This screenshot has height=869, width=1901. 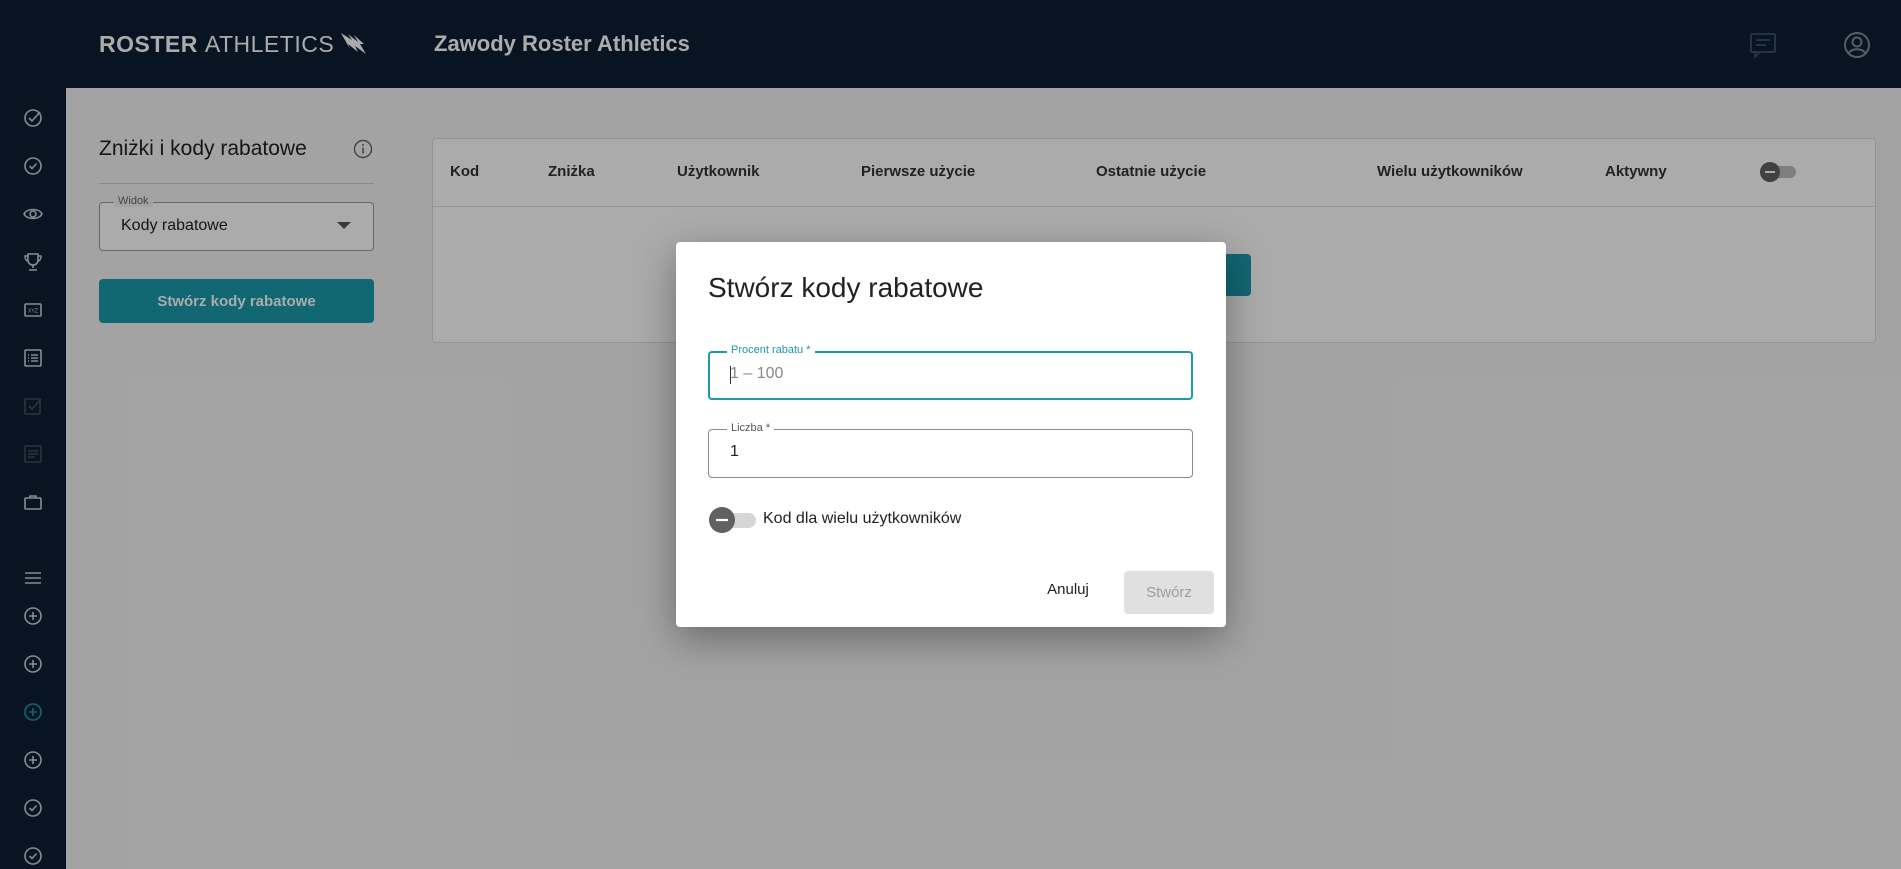 I want to click on create-button: Stwórz, so click(x=1169, y=592).